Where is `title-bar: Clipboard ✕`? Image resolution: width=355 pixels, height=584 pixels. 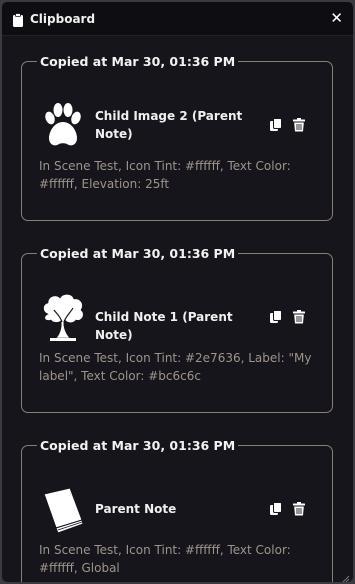
title-bar: Clipboard ✕ is located at coordinates (177, 19).